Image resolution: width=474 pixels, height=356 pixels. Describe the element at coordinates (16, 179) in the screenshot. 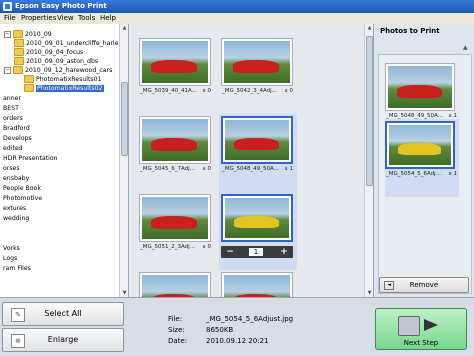

I see `tree-item: ensbaby` at that location.